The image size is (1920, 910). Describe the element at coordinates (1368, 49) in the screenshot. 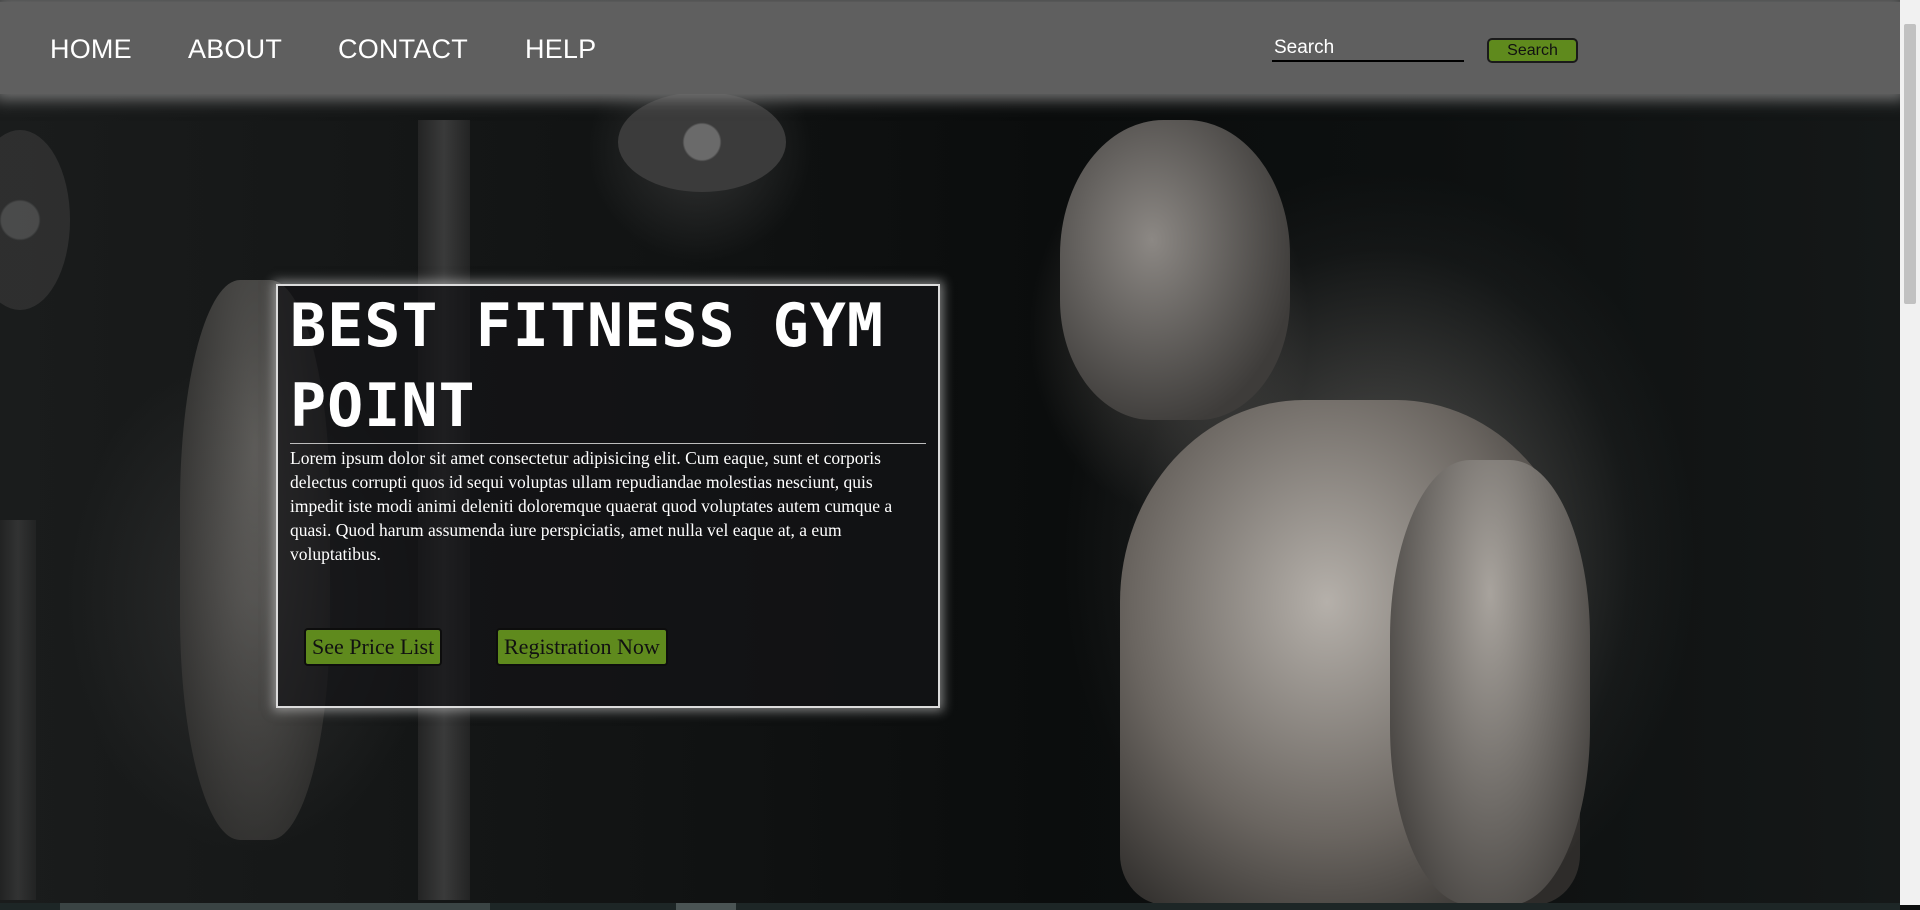

I see `search-input` at that location.